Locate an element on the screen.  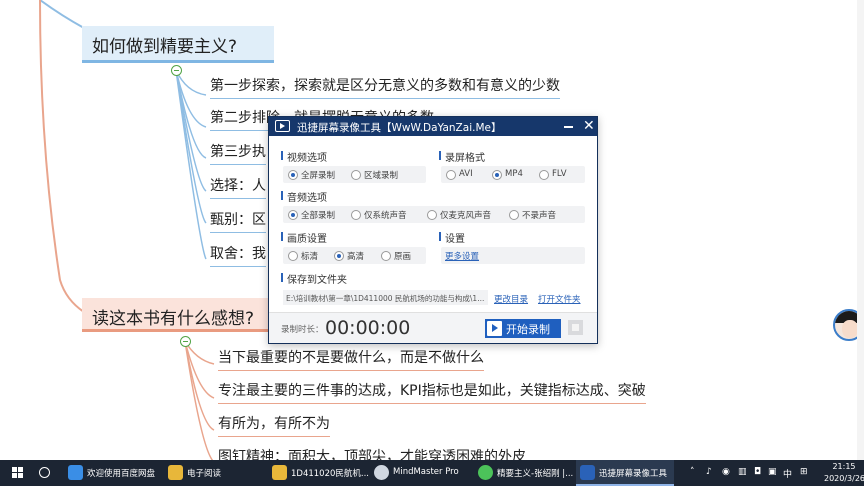
taskbar-label: 欢迎使用百度网盘 is located at coordinates (121, 474).